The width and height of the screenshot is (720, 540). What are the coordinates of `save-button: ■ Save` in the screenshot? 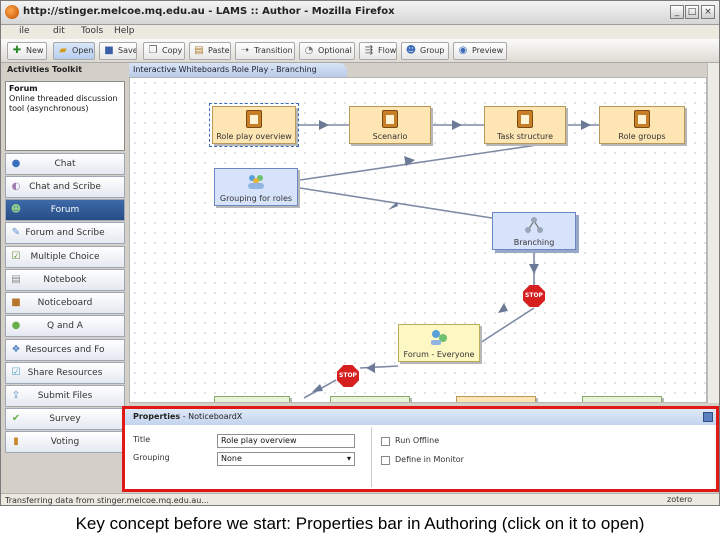 It's located at (118, 51).